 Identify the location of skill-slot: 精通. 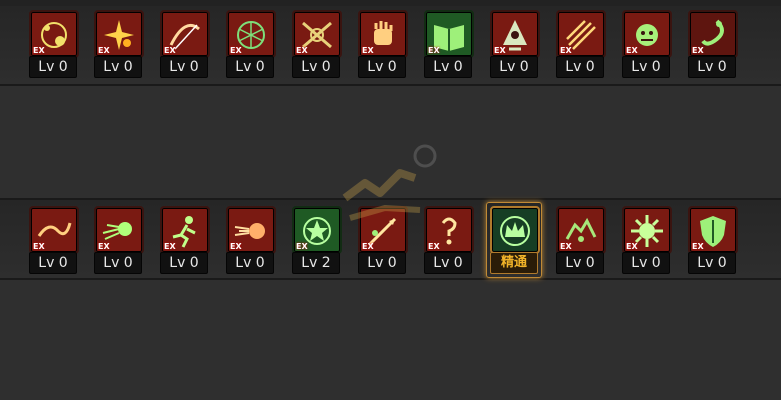
(514, 240).